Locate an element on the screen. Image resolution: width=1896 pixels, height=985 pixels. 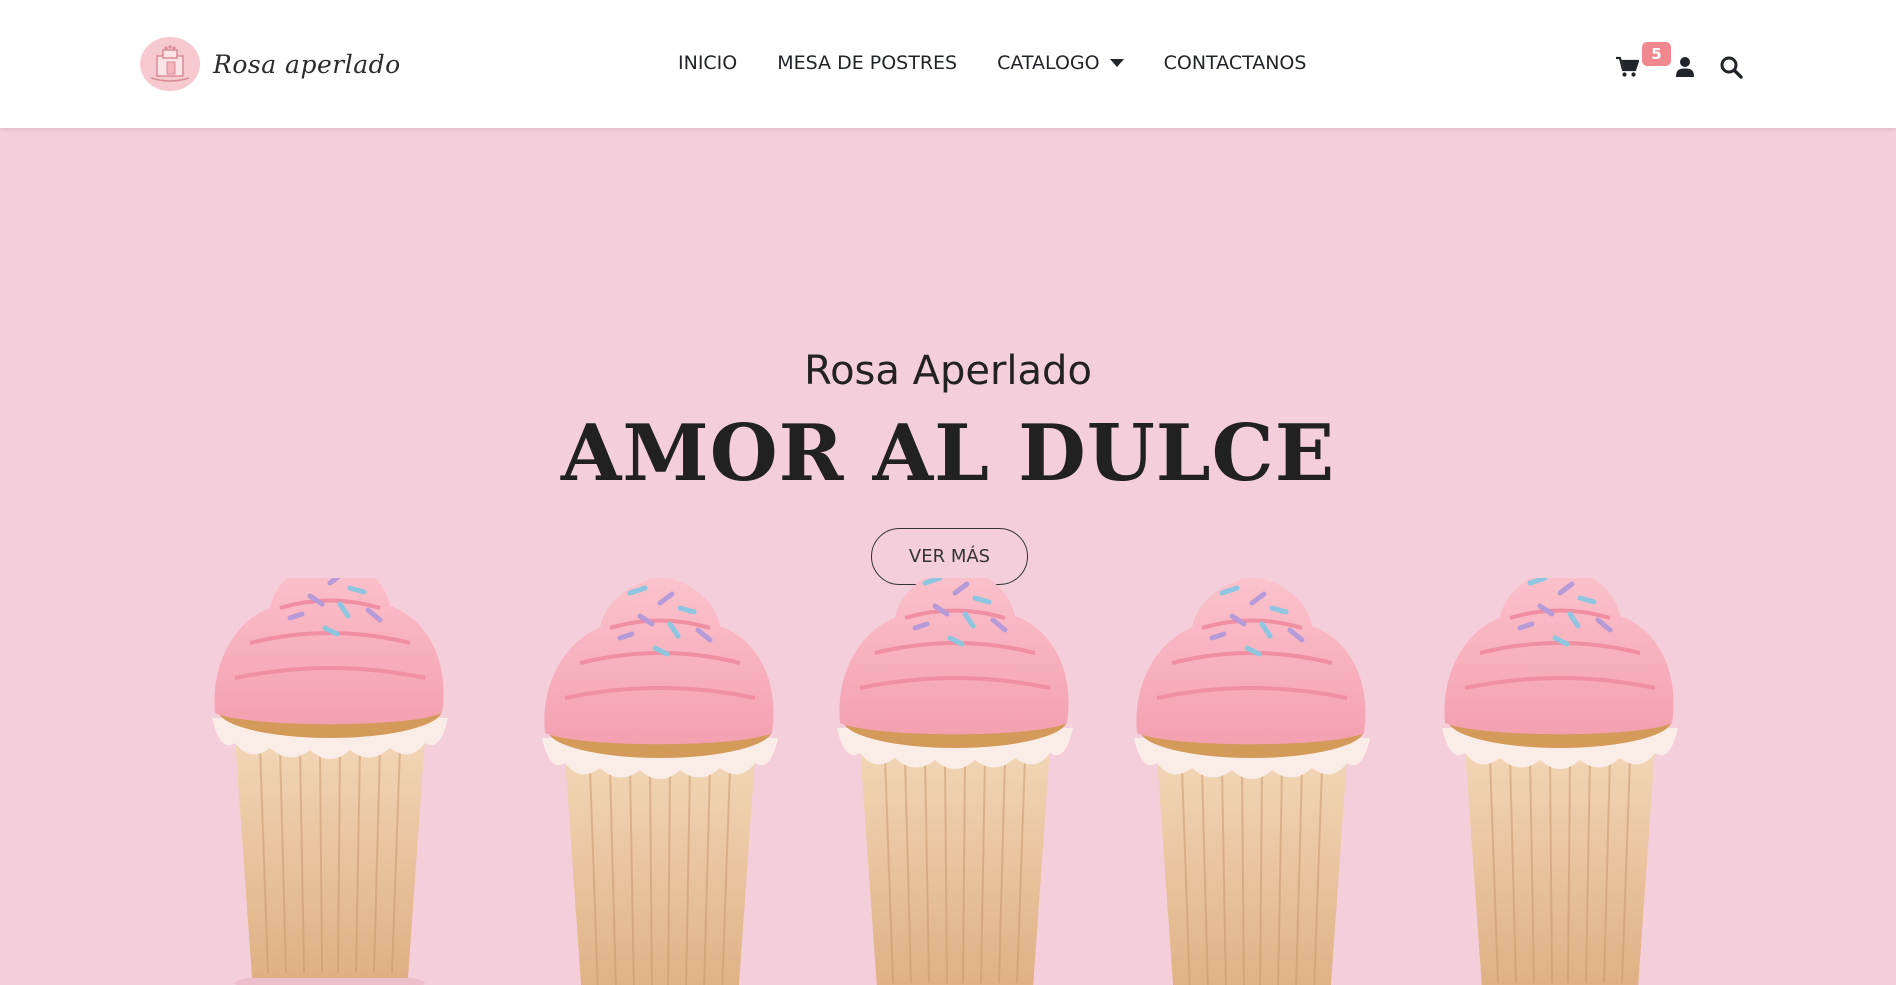
nav-link-contactanos: CONTACTANOS is located at coordinates (1235, 63).